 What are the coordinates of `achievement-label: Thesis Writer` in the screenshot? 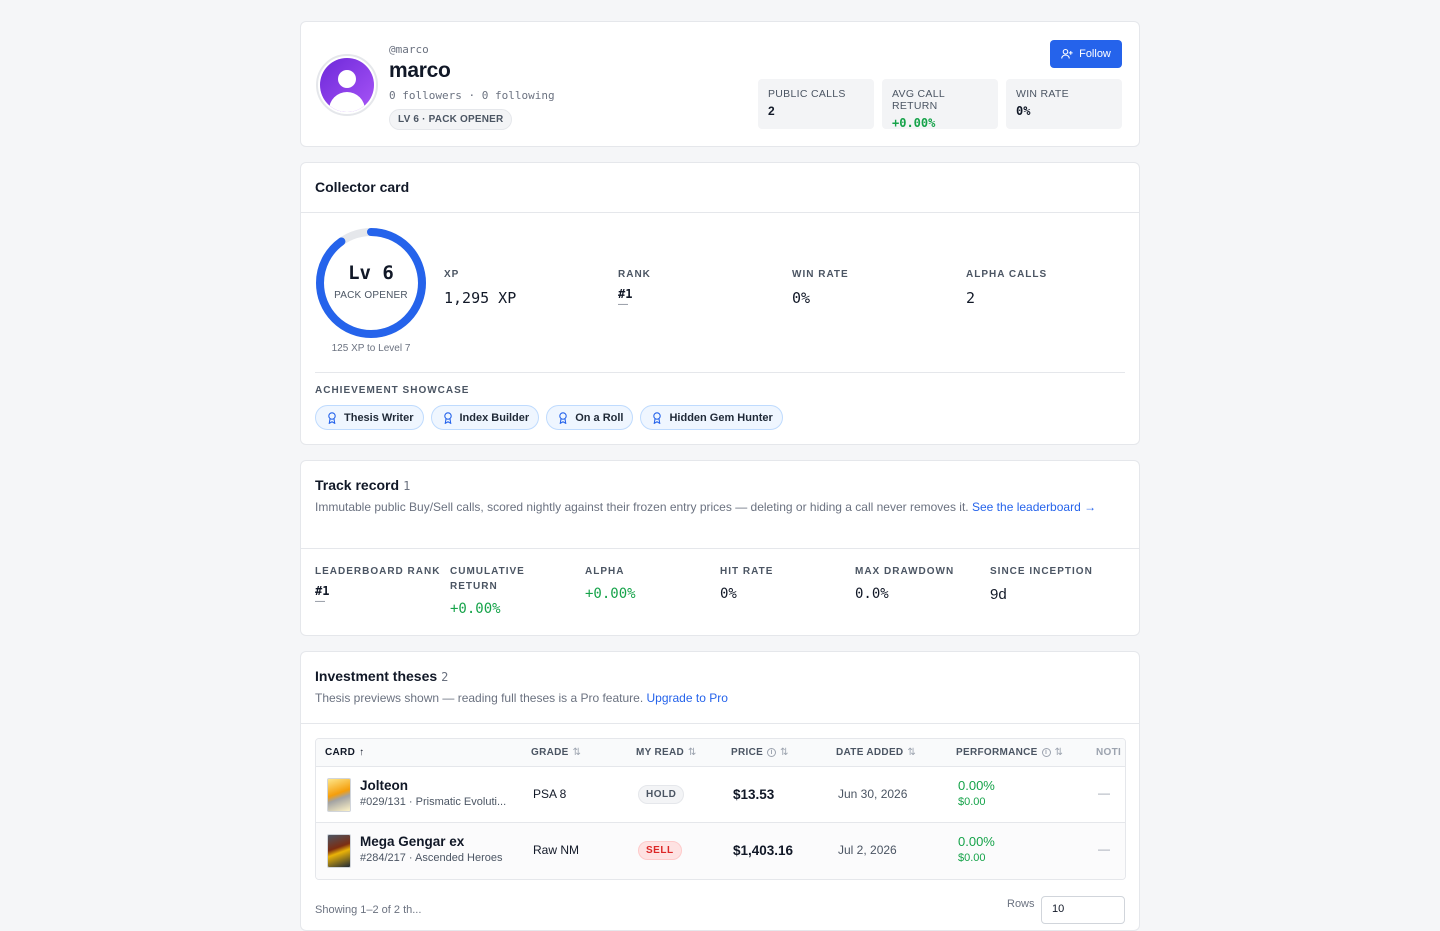 It's located at (379, 417).